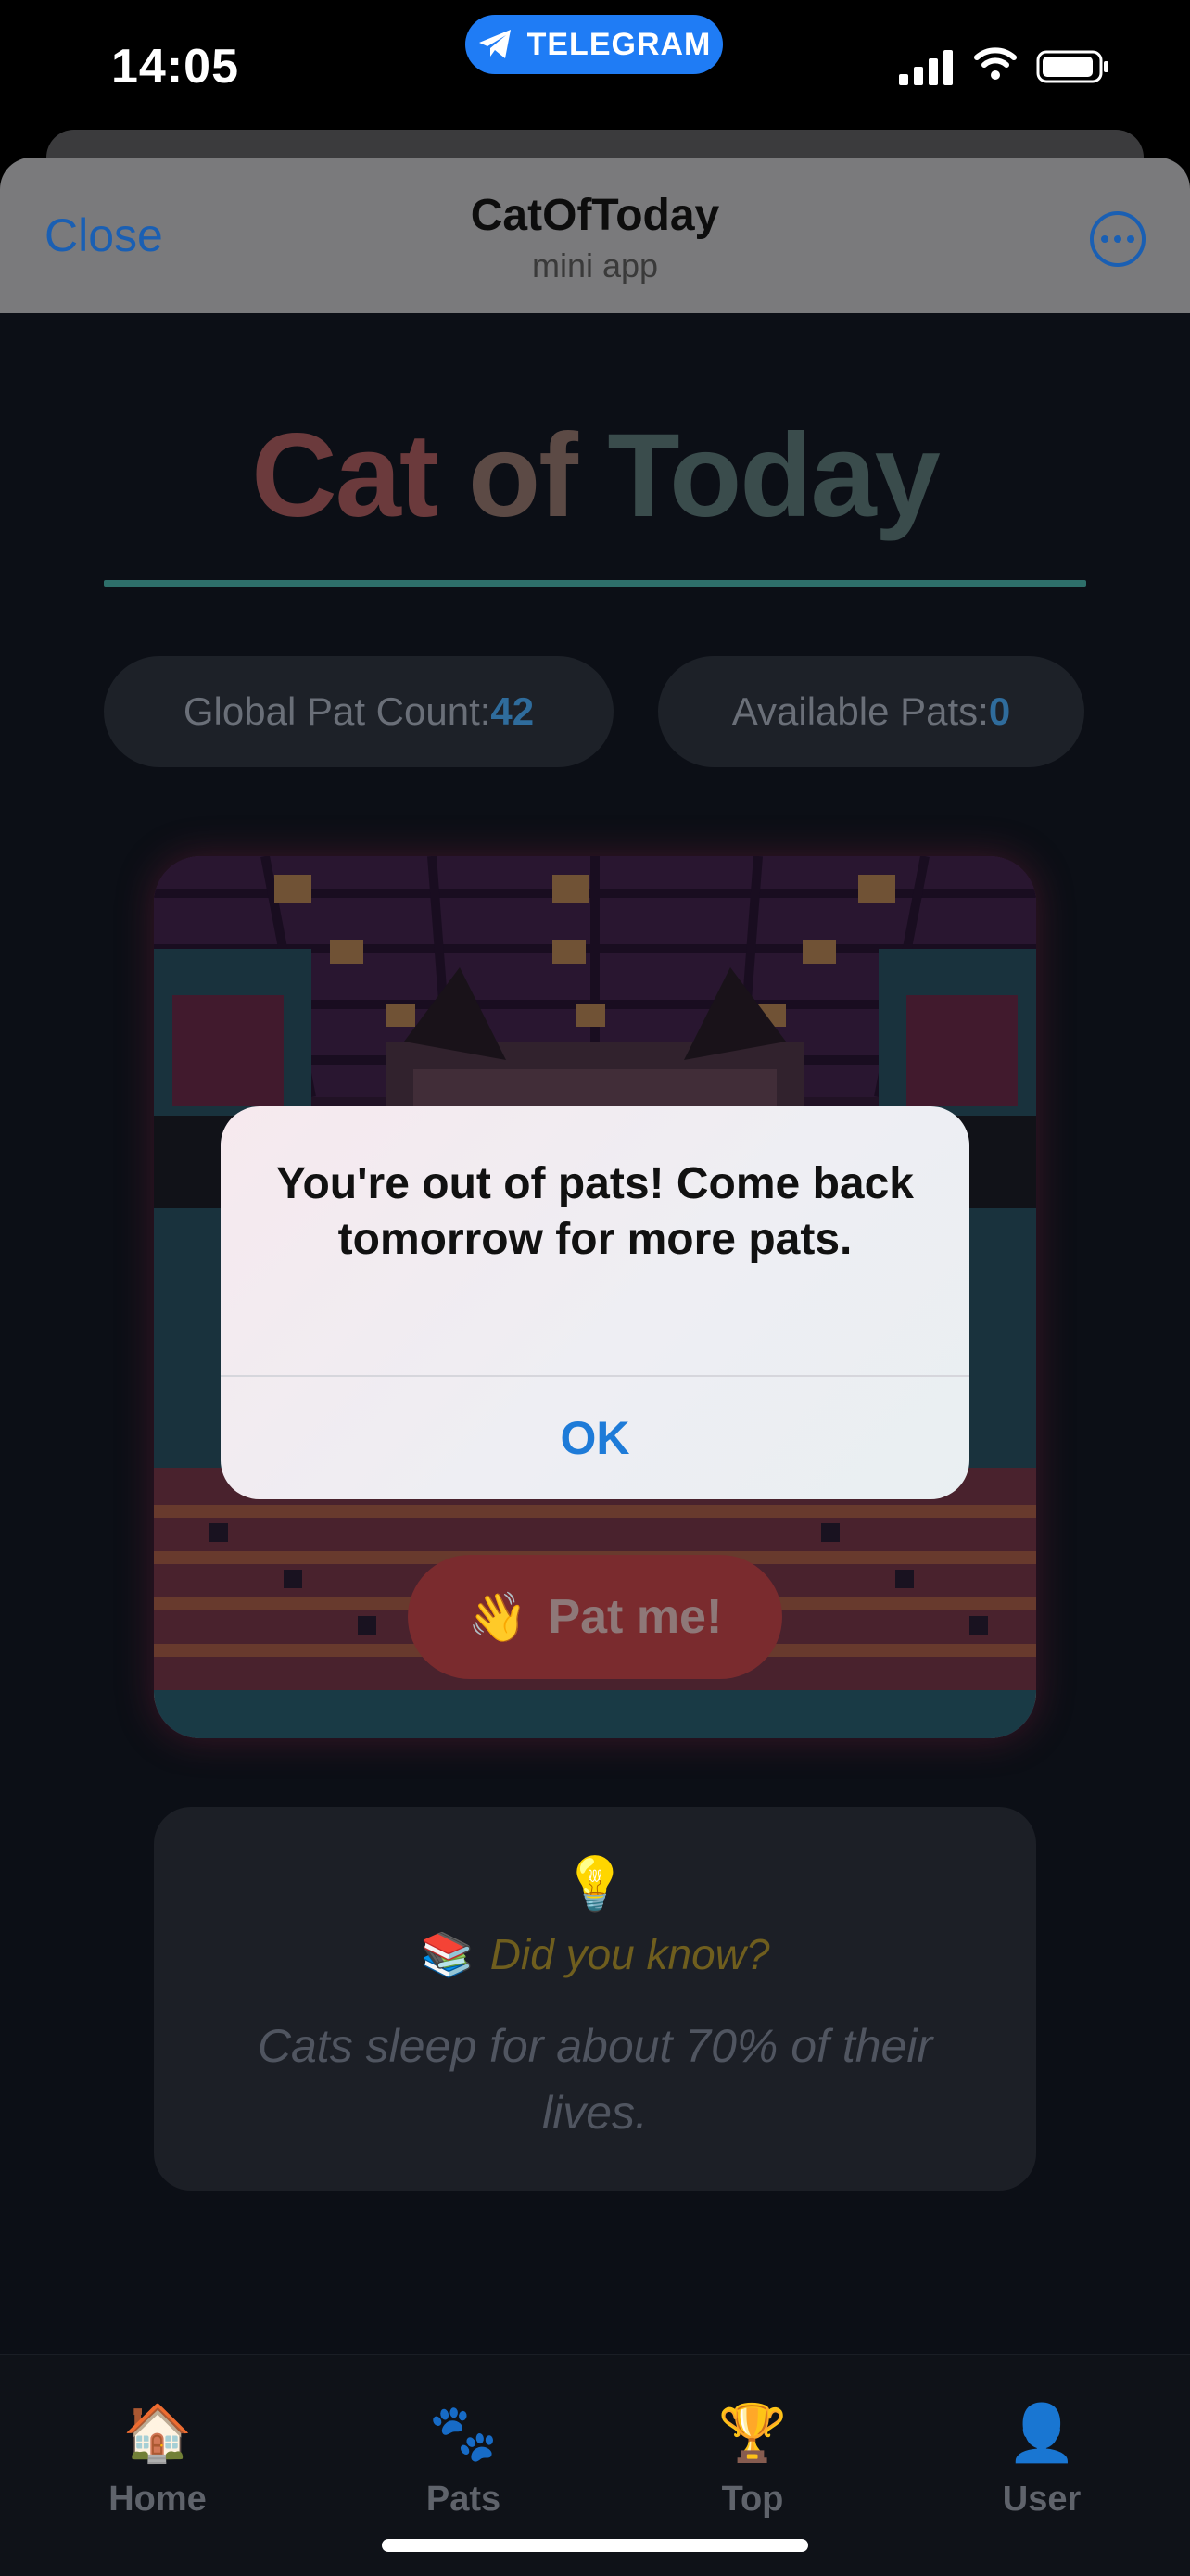 The width and height of the screenshot is (1190, 2576). I want to click on pat-me-button: 👋 Pat me!, so click(595, 1617).